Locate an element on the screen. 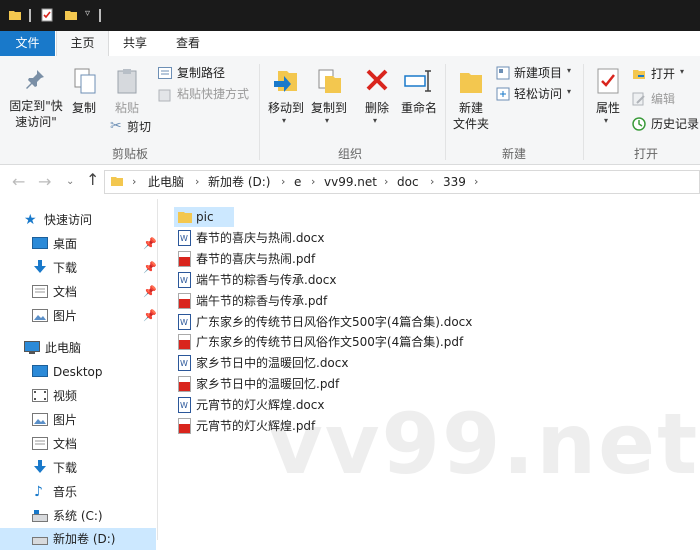 This screenshot has width=700, height=550. dropdown-icon: ▾ is located at coordinates (569, 70).